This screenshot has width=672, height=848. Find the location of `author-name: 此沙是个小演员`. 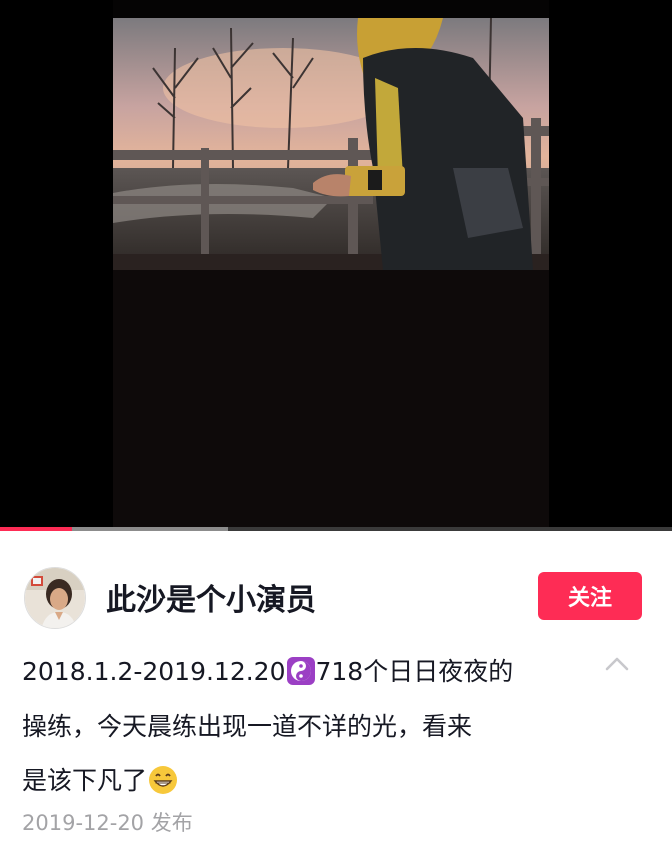

author-name: 此沙是个小演员 is located at coordinates (211, 597).